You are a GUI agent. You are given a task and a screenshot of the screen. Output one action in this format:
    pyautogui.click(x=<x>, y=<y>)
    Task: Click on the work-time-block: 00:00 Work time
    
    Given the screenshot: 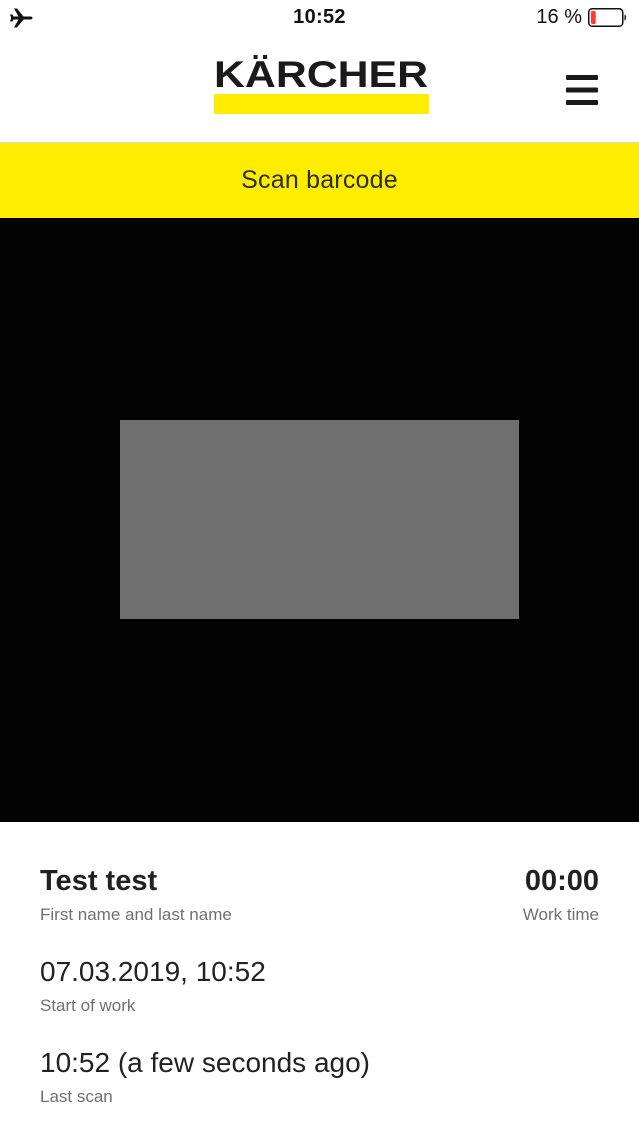 What is the action you would take?
    pyautogui.click(x=561, y=895)
    